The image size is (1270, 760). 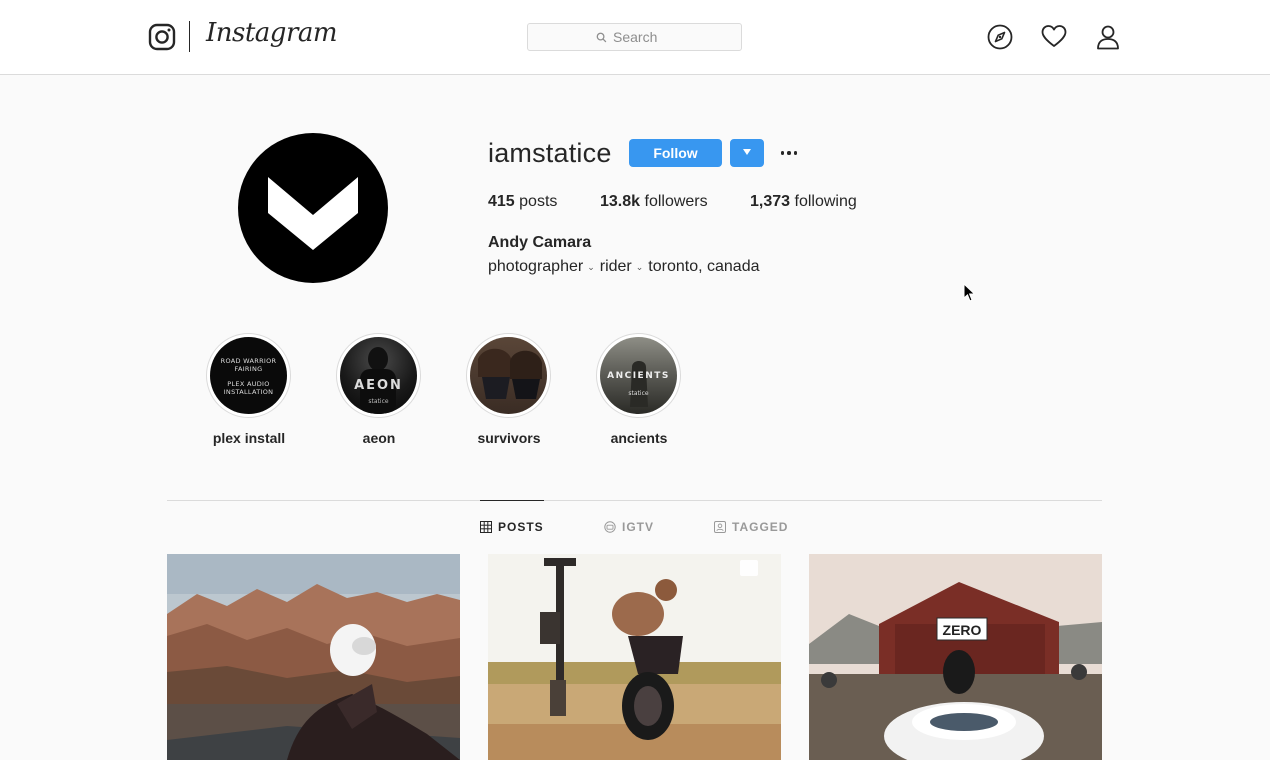 I want to click on highlight-ring, so click(x=508, y=375).